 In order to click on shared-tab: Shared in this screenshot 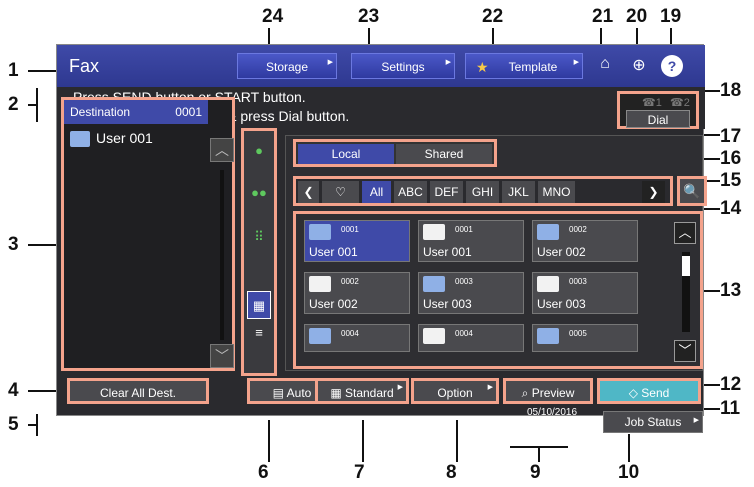, I will do `click(444, 154)`.